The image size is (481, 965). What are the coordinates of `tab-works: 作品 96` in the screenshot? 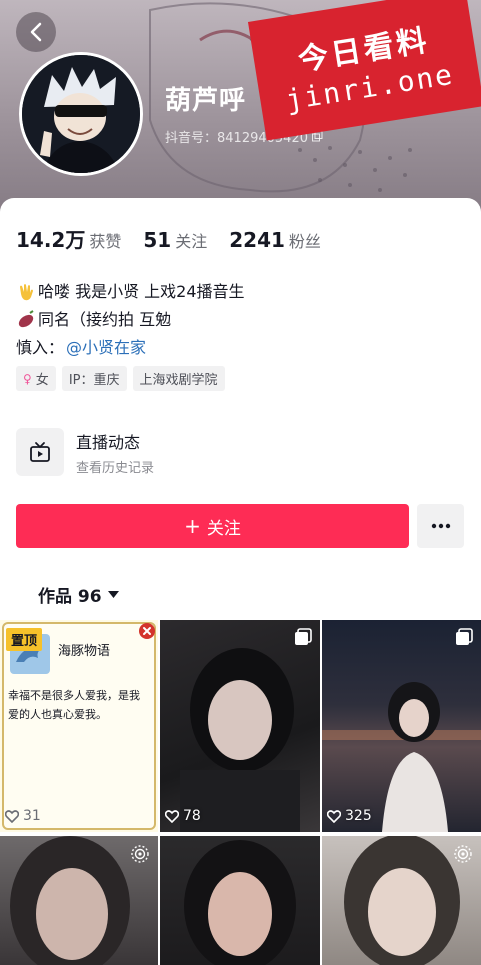 It's located at (78, 594).